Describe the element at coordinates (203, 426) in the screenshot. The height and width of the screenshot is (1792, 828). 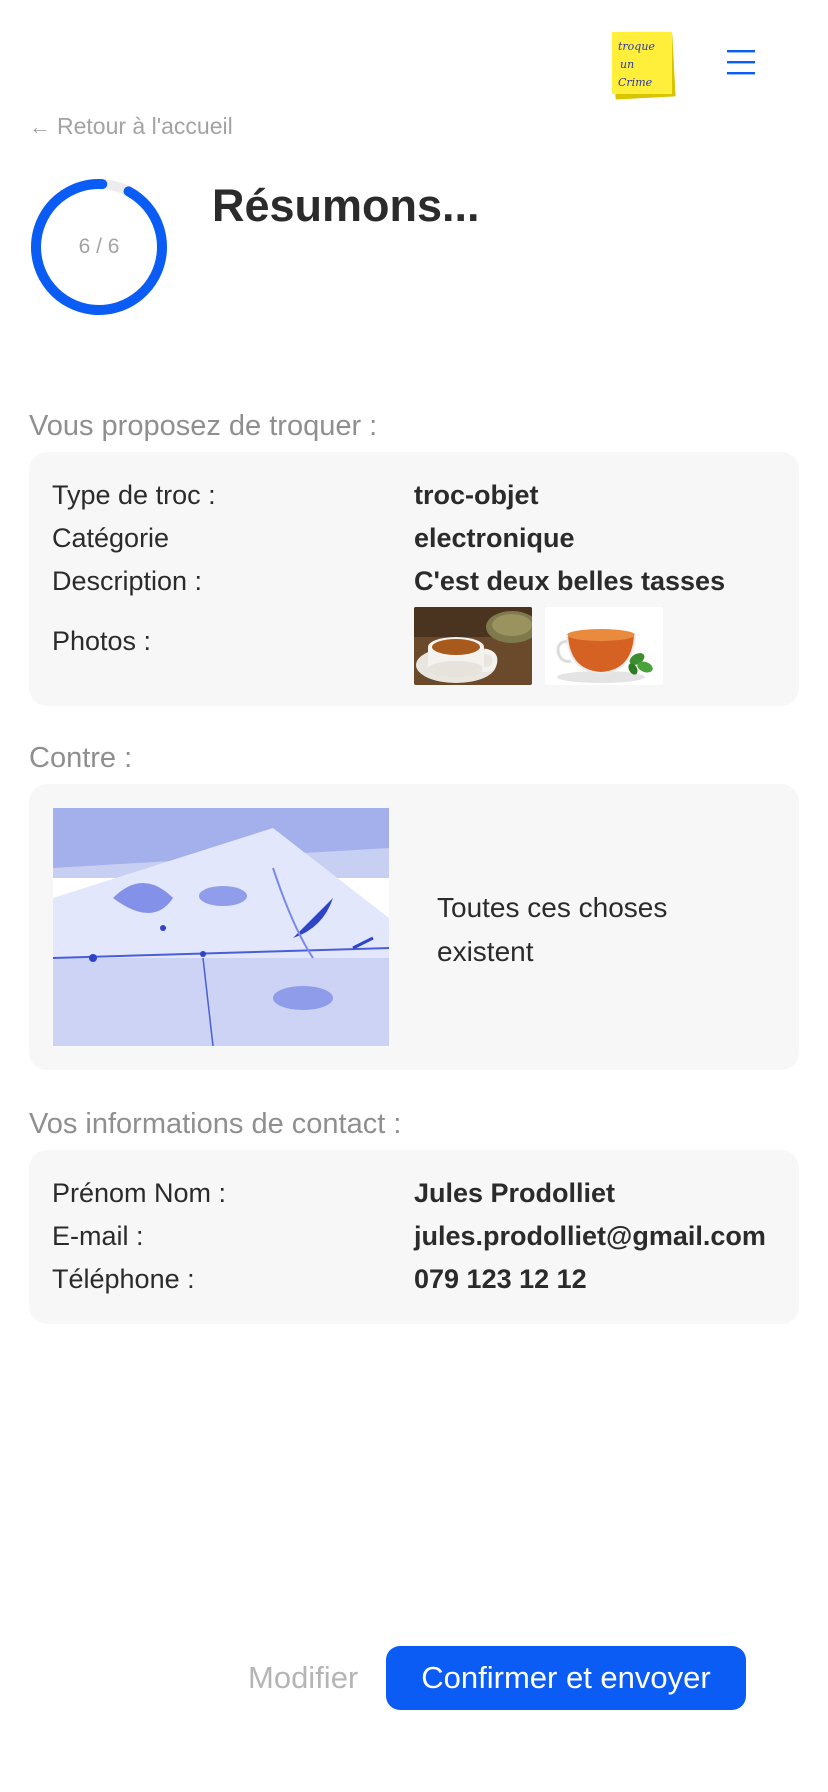
I see `offer-heading: Vous proposez de troquer :` at that location.